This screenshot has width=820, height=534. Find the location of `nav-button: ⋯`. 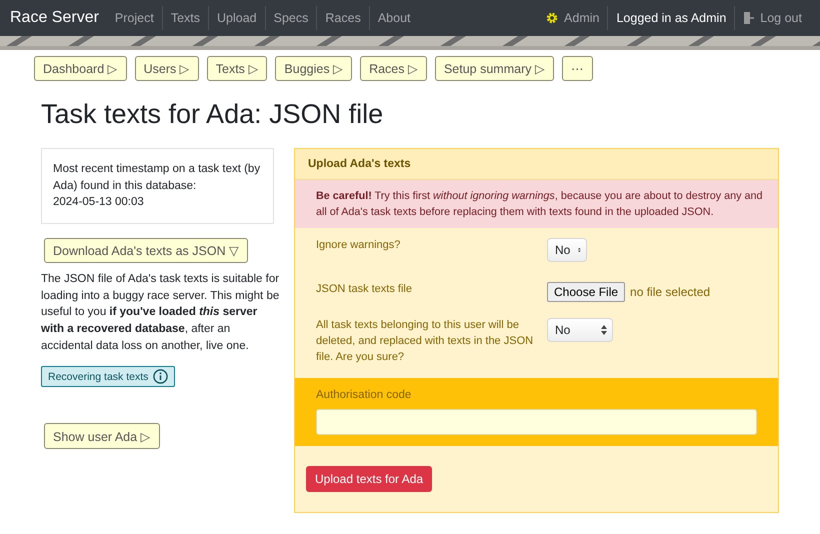

nav-button: ⋯ is located at coordinates (577, 68).